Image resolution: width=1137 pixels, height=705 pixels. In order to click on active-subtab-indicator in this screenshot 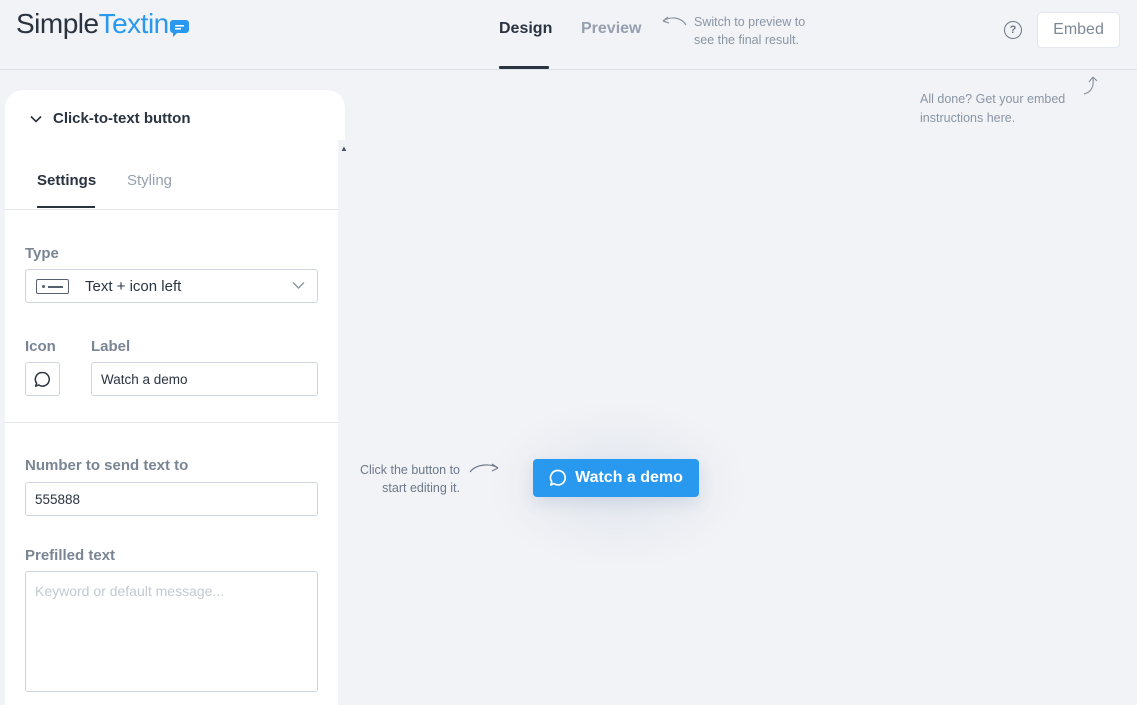, I will do `click(66, 207)`.